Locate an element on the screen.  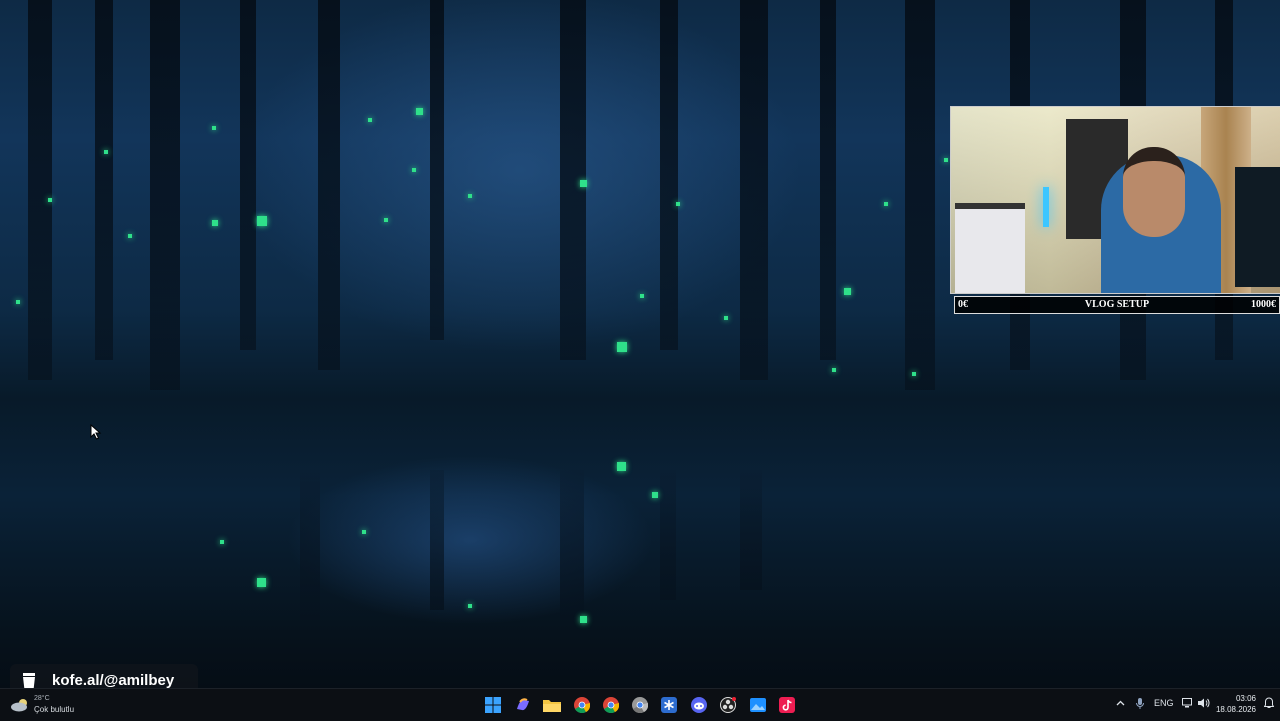
snowflake-app-icon is located at coordinates (669, 705).